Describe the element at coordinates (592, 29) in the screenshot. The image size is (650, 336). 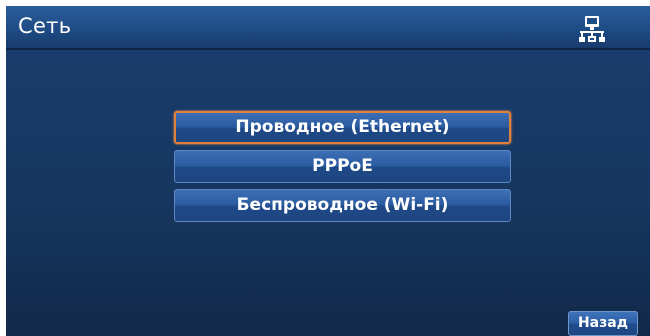
I see `network-icon` at that location.